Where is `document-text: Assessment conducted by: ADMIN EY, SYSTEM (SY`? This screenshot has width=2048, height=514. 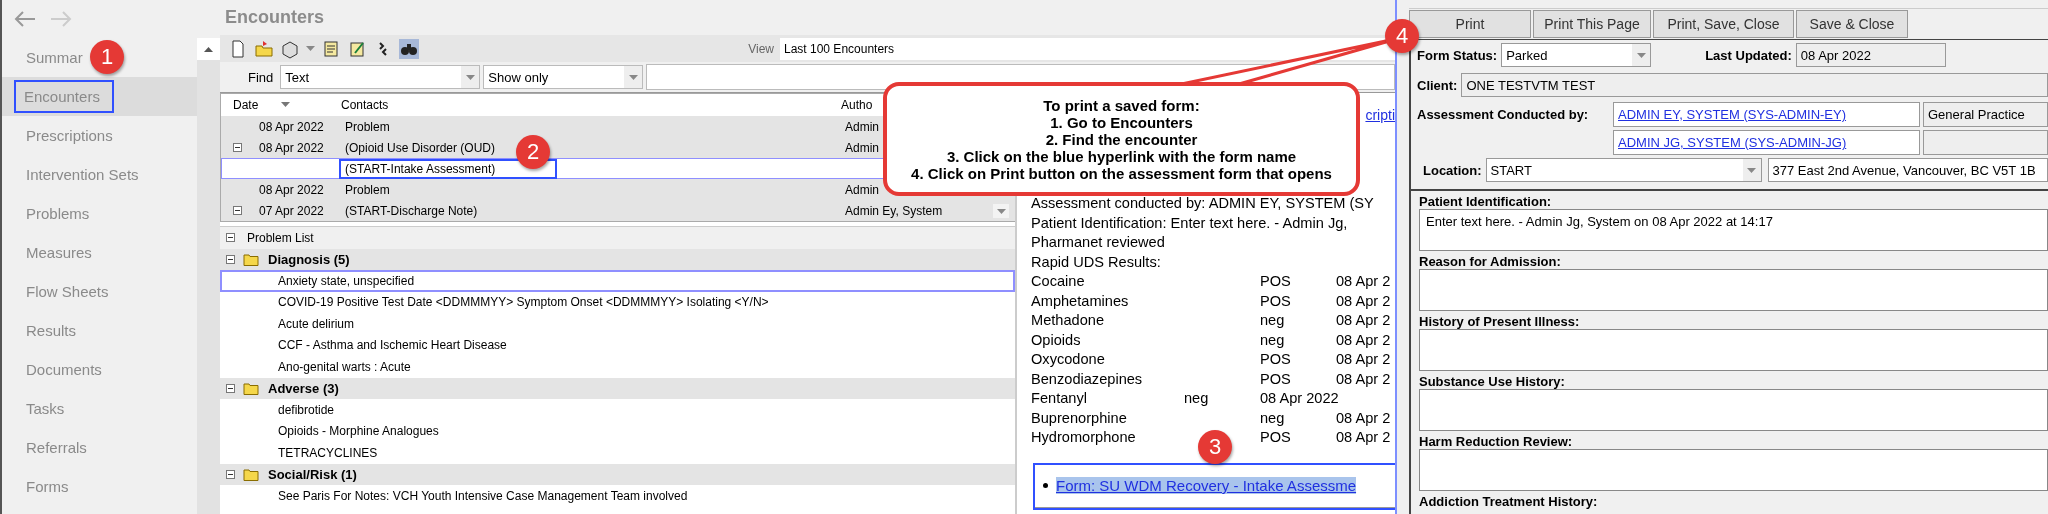
document-text: Assessment conducted by: ADMIN EY, SYSTEM (SY is located at coordinates (1203, 204).